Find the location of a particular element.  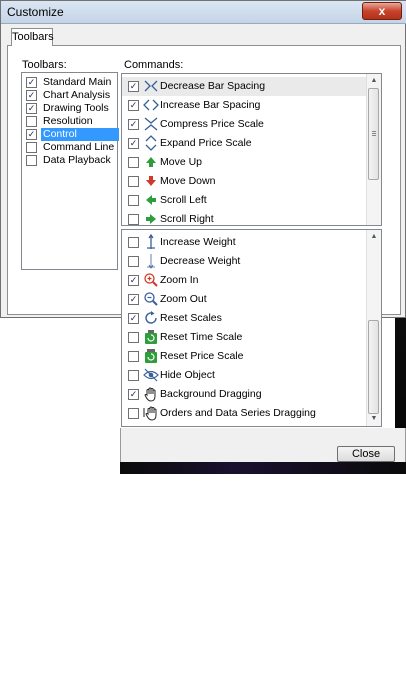

close-icon: x is located at coordinates (382, 11).